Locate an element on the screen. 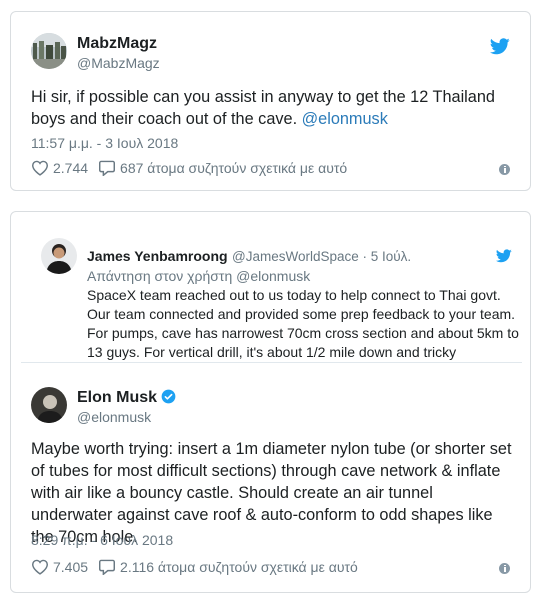 Image resolution: width=553 pixels, height=602 pixels. author-handle: @elonmusk is located at coordinates (114, 417).